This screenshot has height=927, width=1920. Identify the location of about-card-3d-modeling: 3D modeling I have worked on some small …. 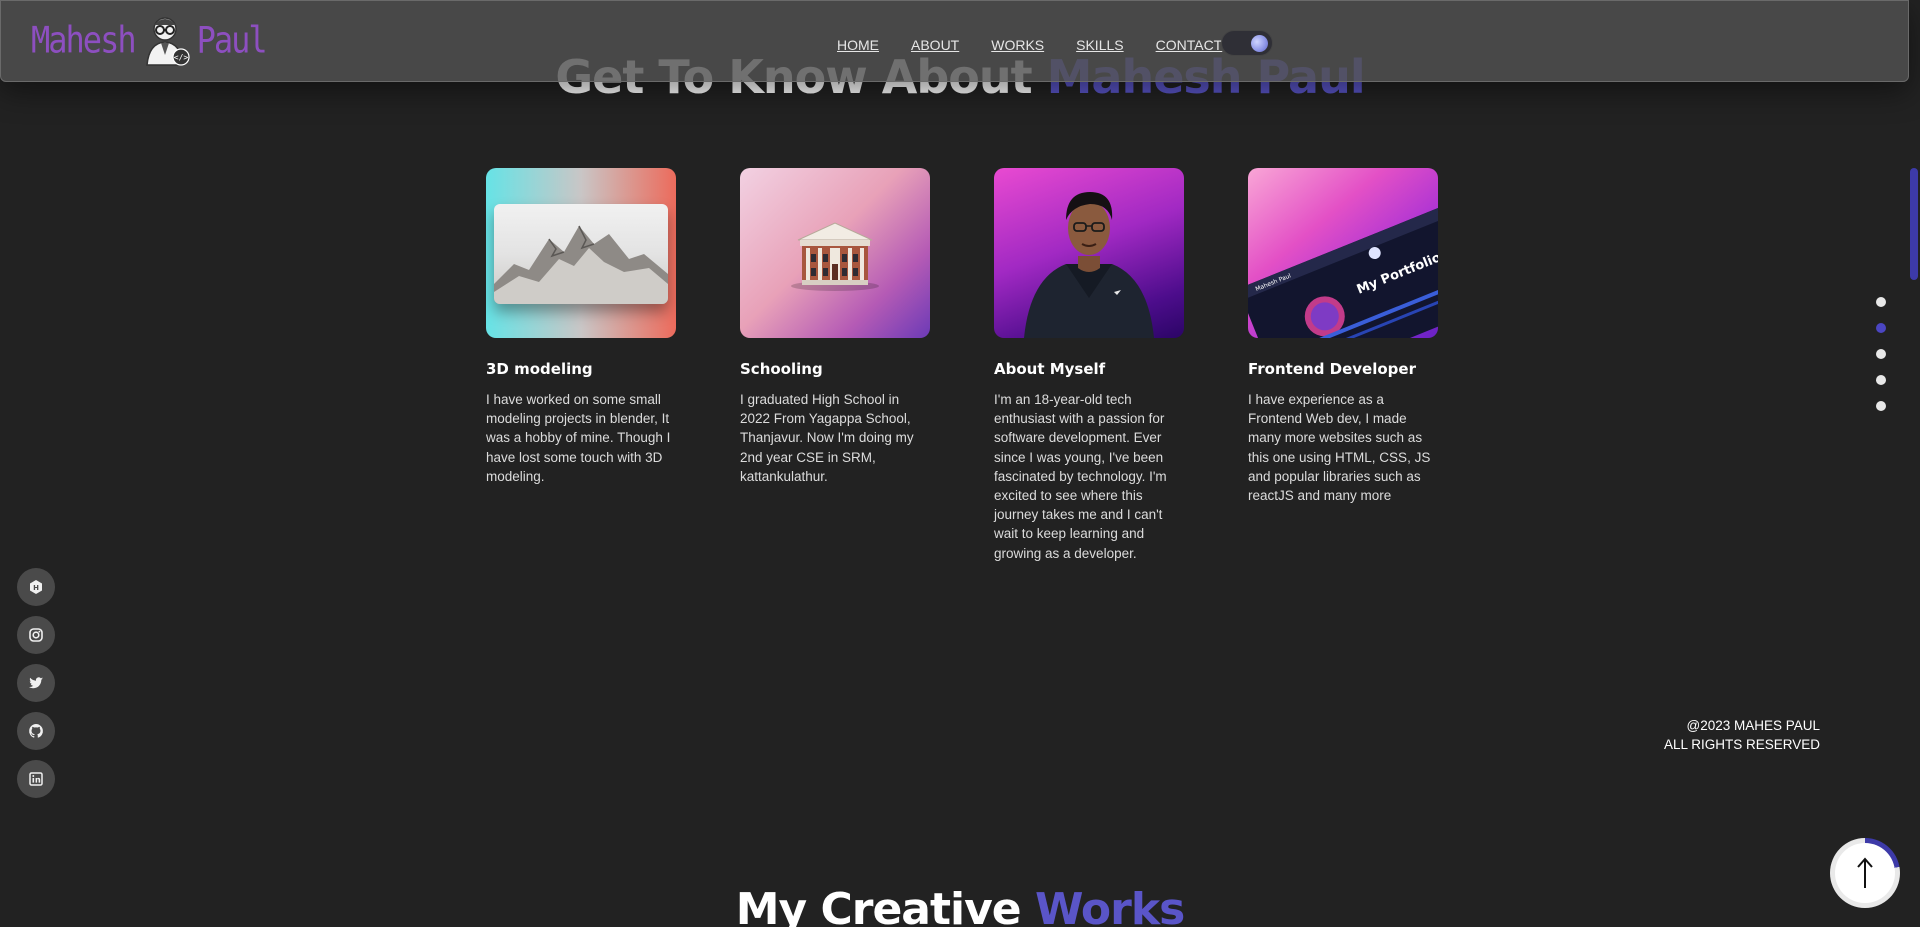
(581, 327).